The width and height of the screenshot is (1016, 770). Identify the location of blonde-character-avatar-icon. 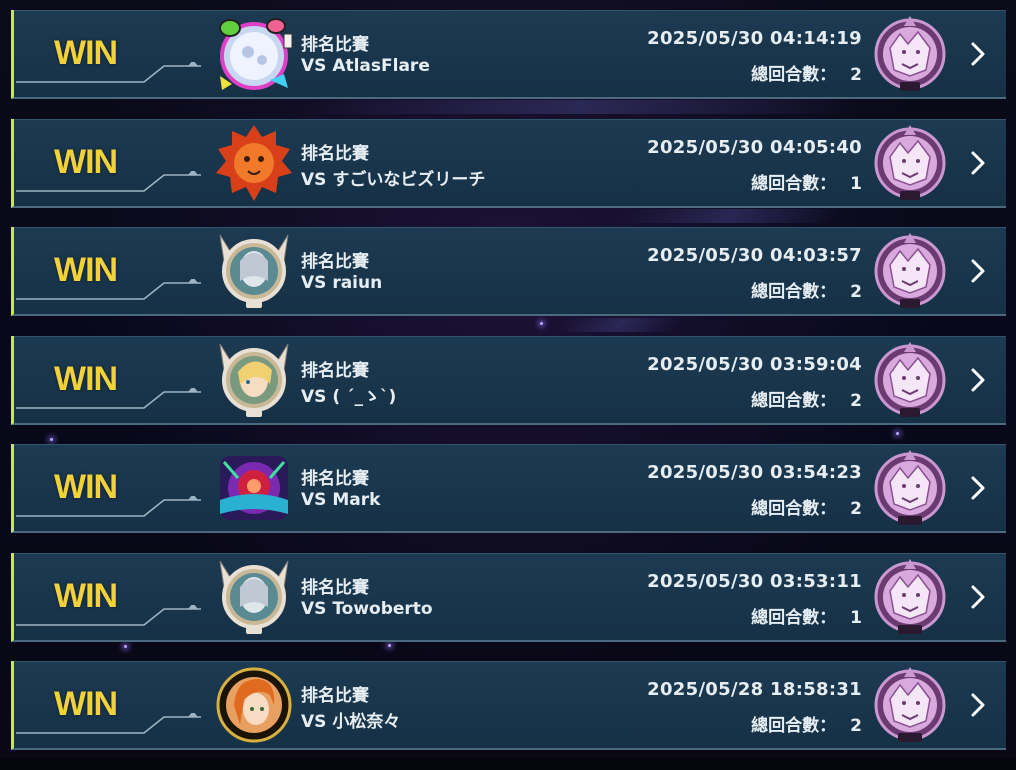
(254, 380).